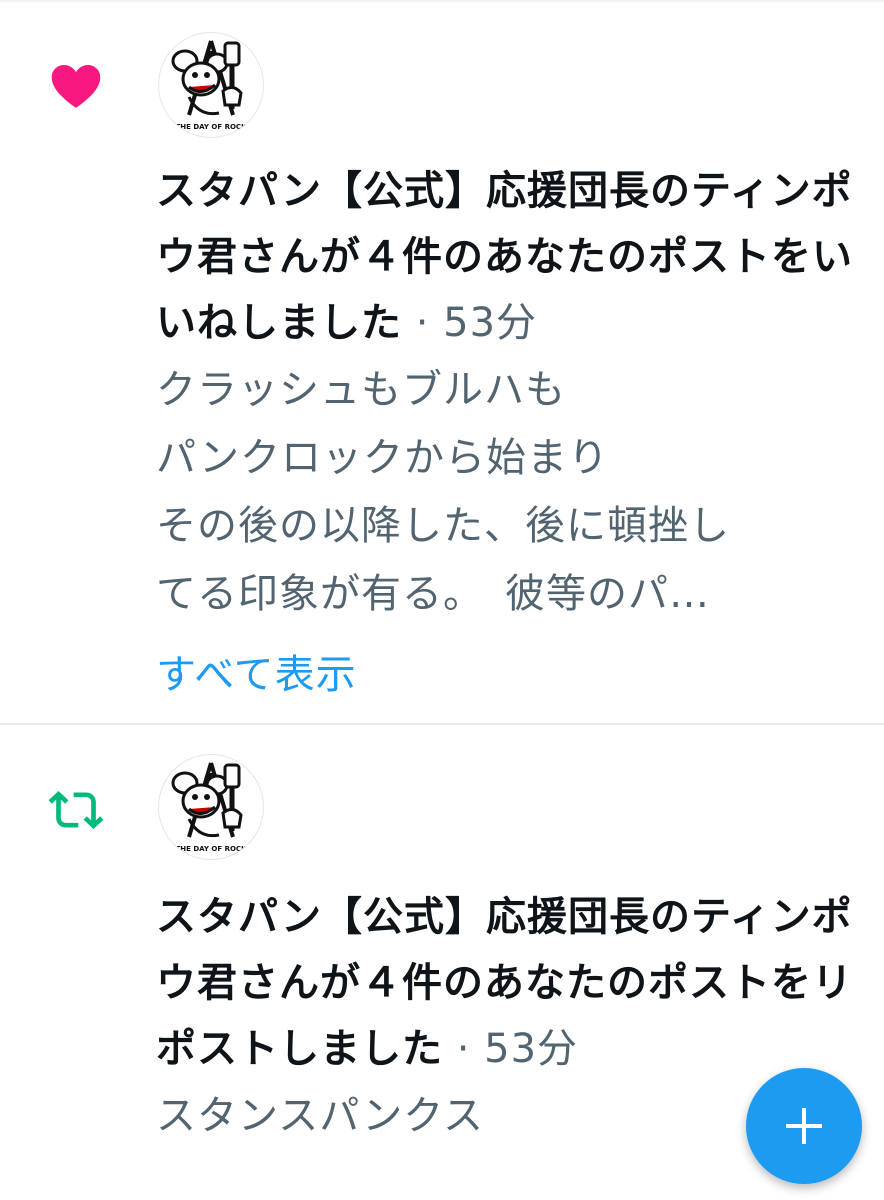 The height and width of the screenshot is (1200, 884). Describe the element at coordinates (382, 458) in the screenshot. I see `post-text-line: パンクロックから始まり` at that location.